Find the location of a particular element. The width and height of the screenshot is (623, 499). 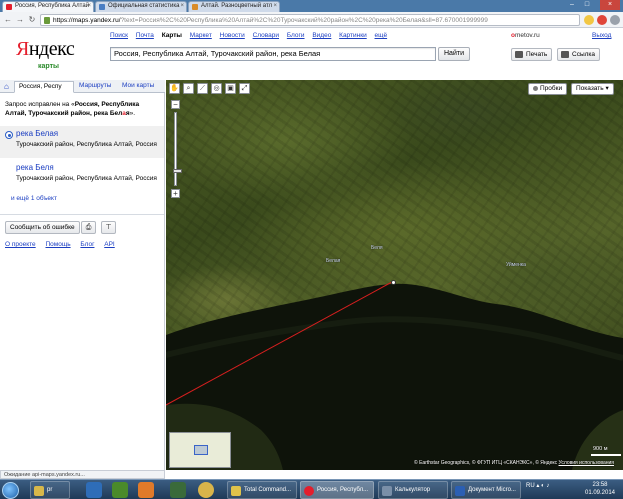

browser-tab-2: Официальная статистика × is located at coordinates (141, 6).